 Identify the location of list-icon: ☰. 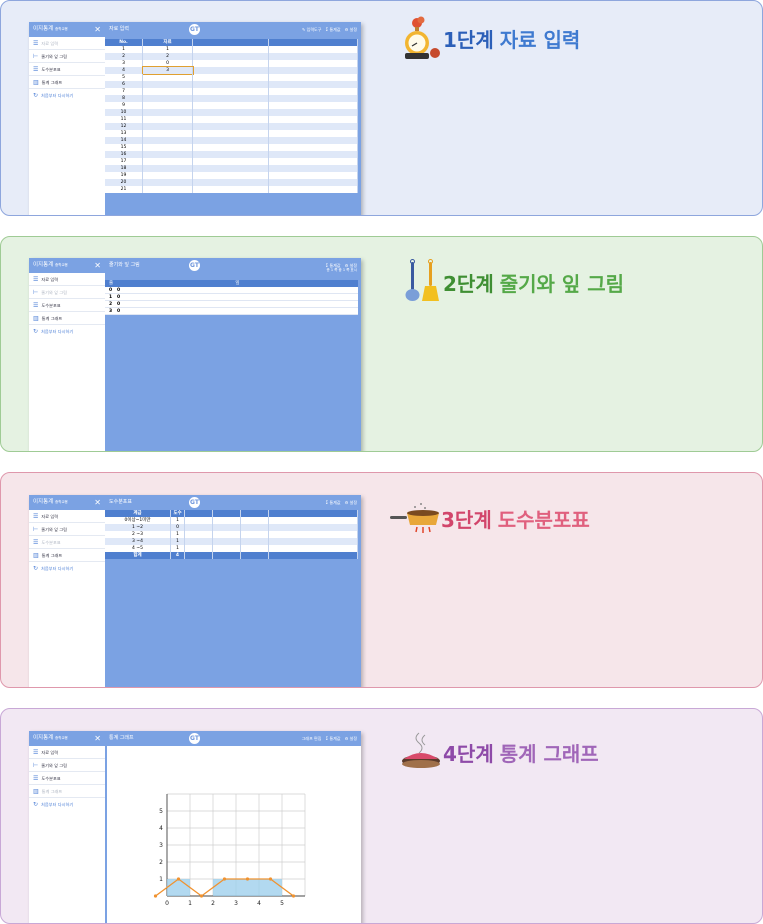
(36, 516).